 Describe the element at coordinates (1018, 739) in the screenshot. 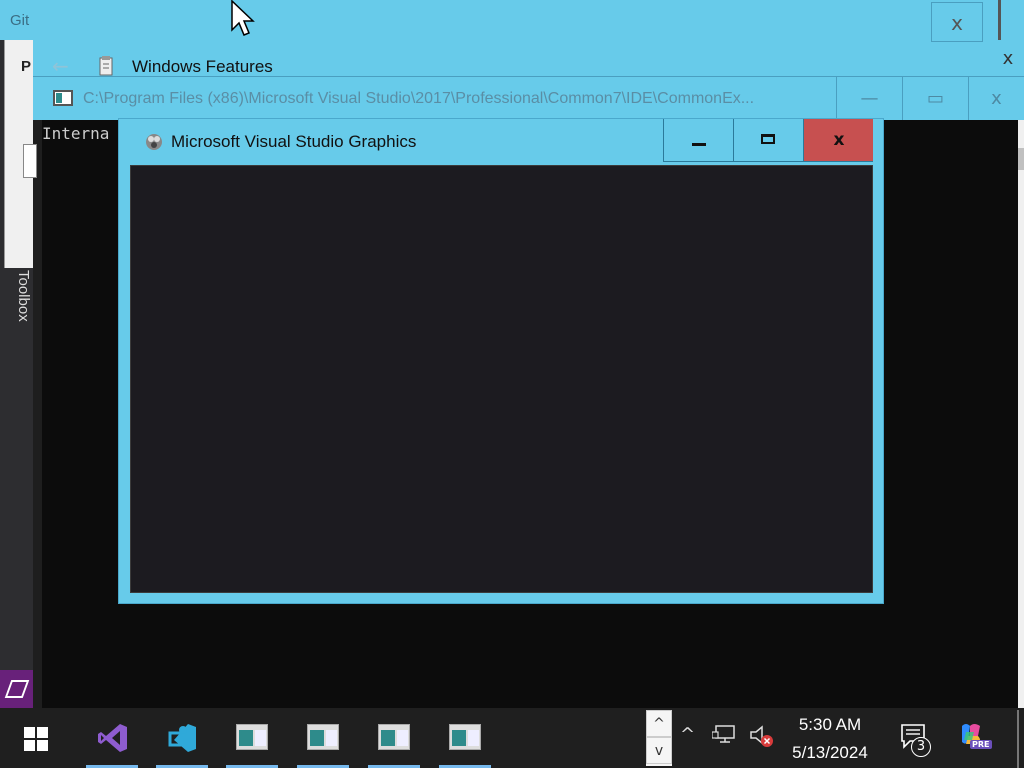

I see `show-desktop-button` at that location.